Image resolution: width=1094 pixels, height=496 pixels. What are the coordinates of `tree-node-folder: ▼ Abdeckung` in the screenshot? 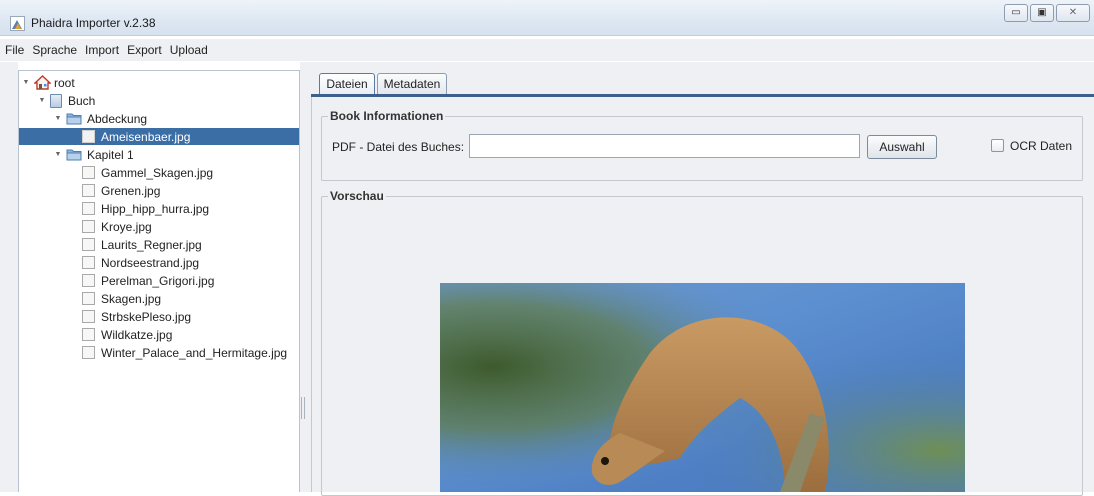 It's located at (101, 118).